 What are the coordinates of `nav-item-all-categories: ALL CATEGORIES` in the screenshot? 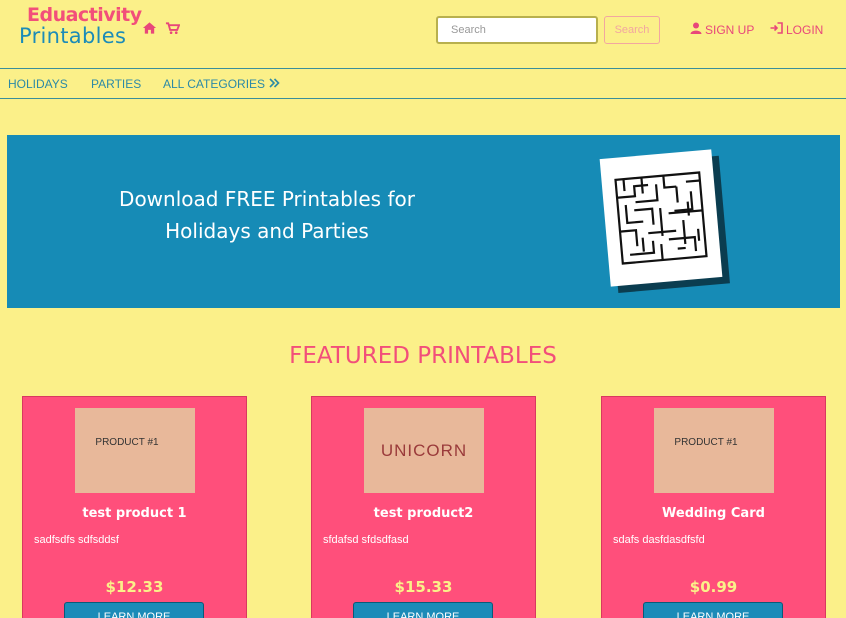 It's located at (221, 84).